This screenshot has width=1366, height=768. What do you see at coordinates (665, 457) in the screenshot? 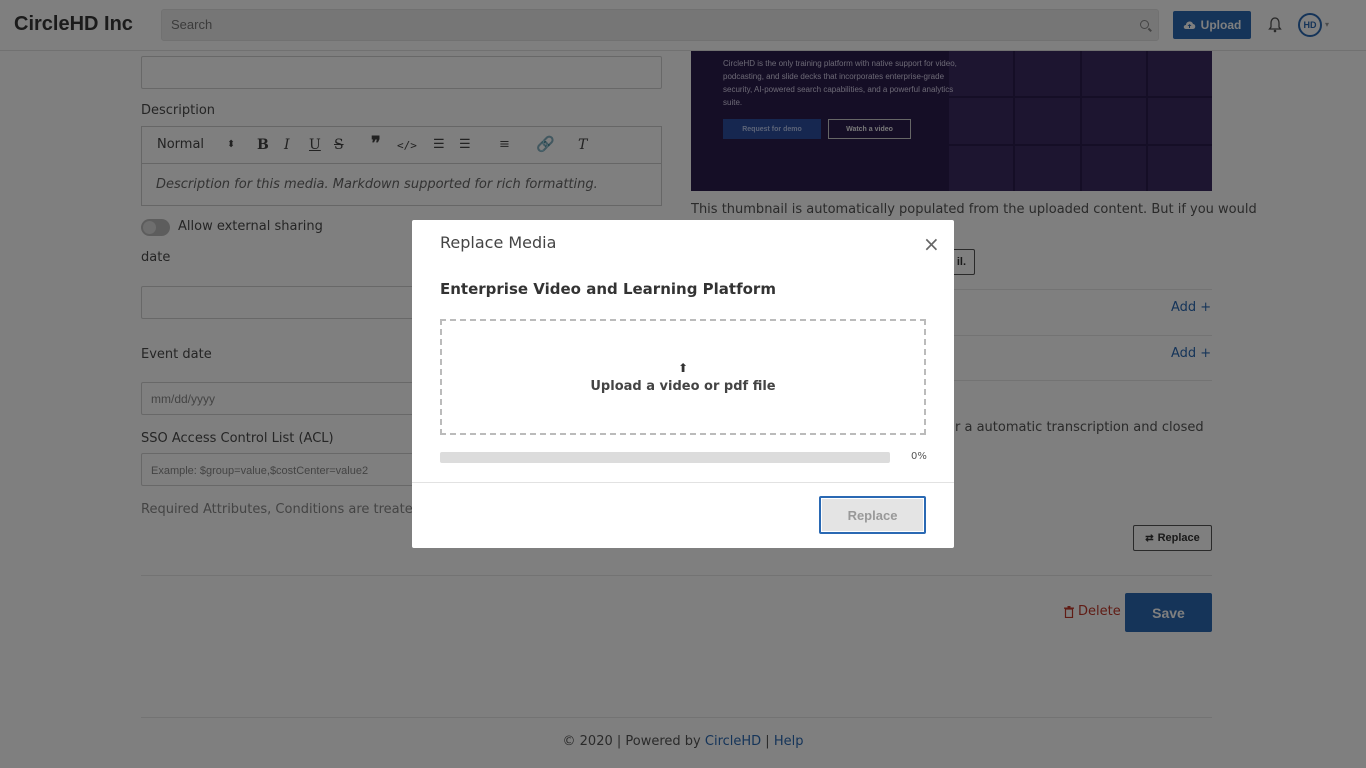
I see `upload-progress-bar` at bounding box center [665, 457].